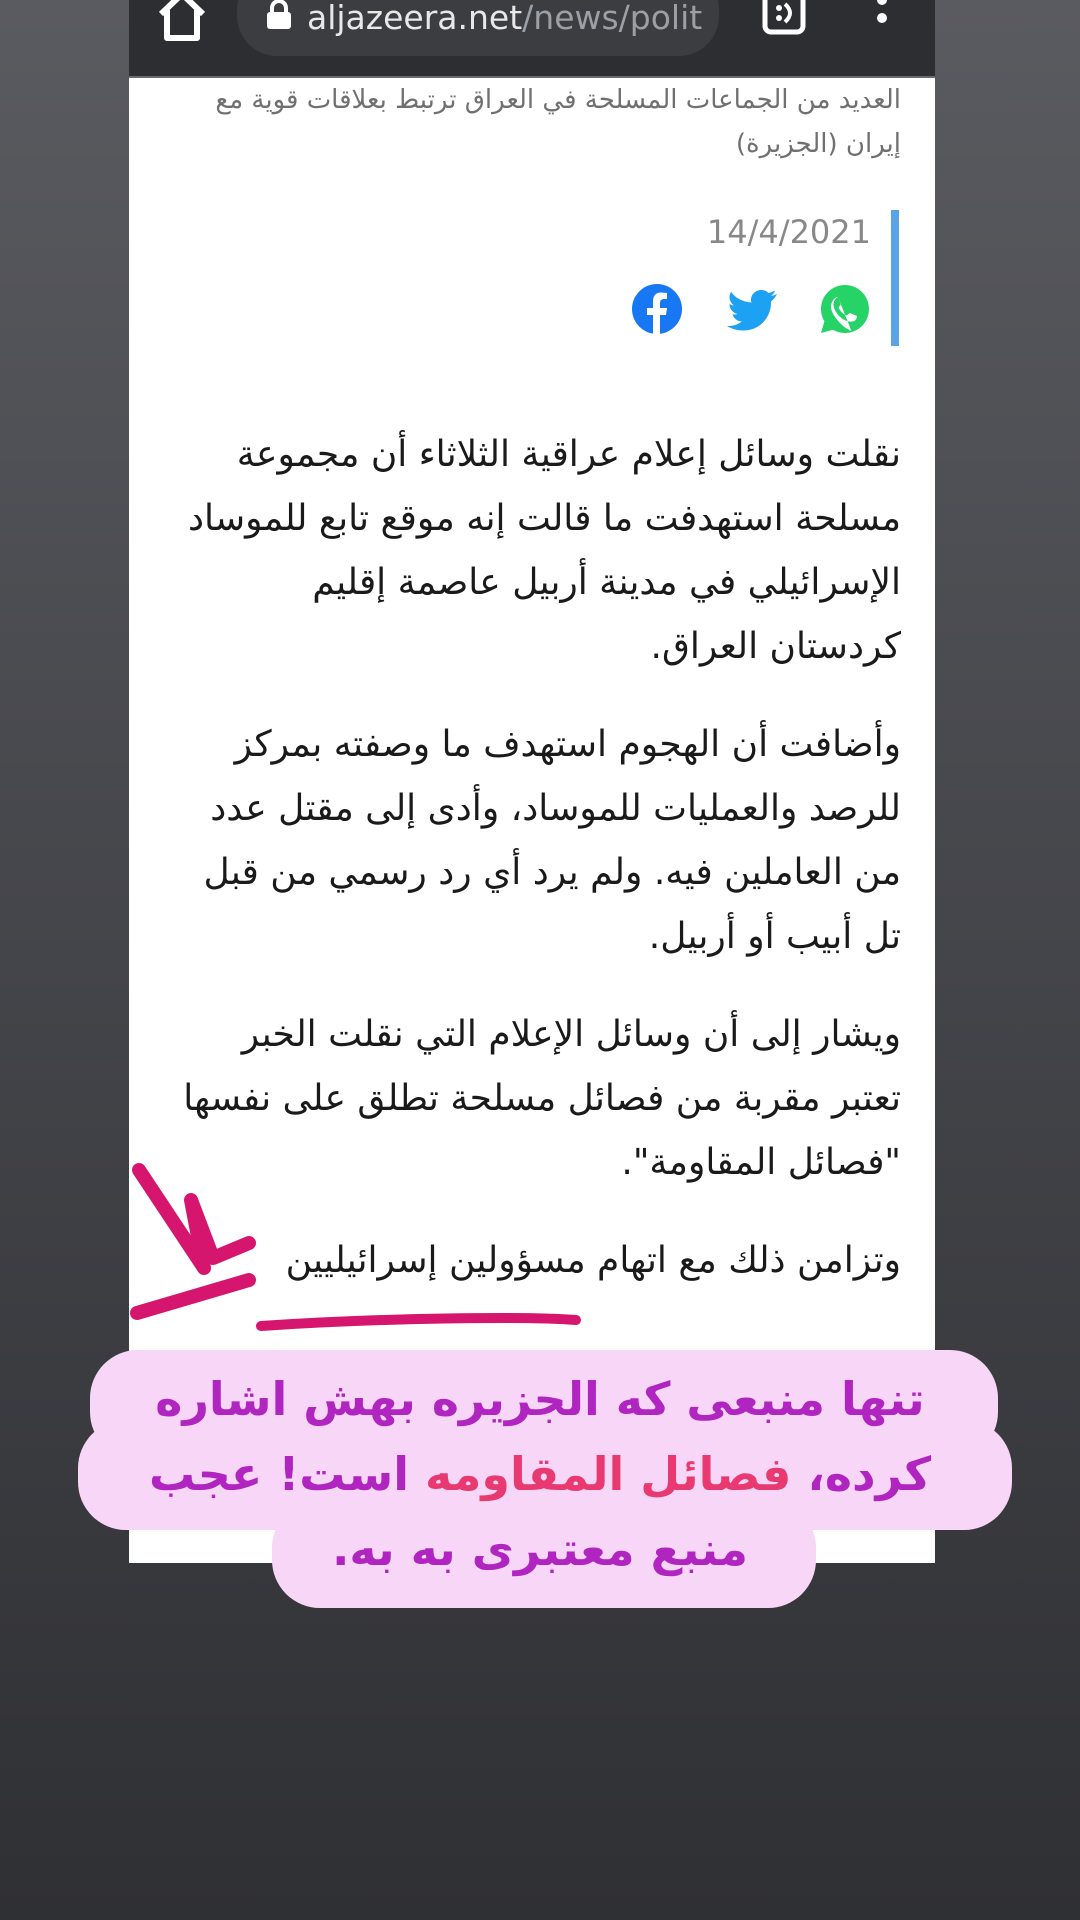 This screenshot has width=1080, height=1920. I want to click on address-bar: aljazeera.net/news/polit, so click(478, 28).